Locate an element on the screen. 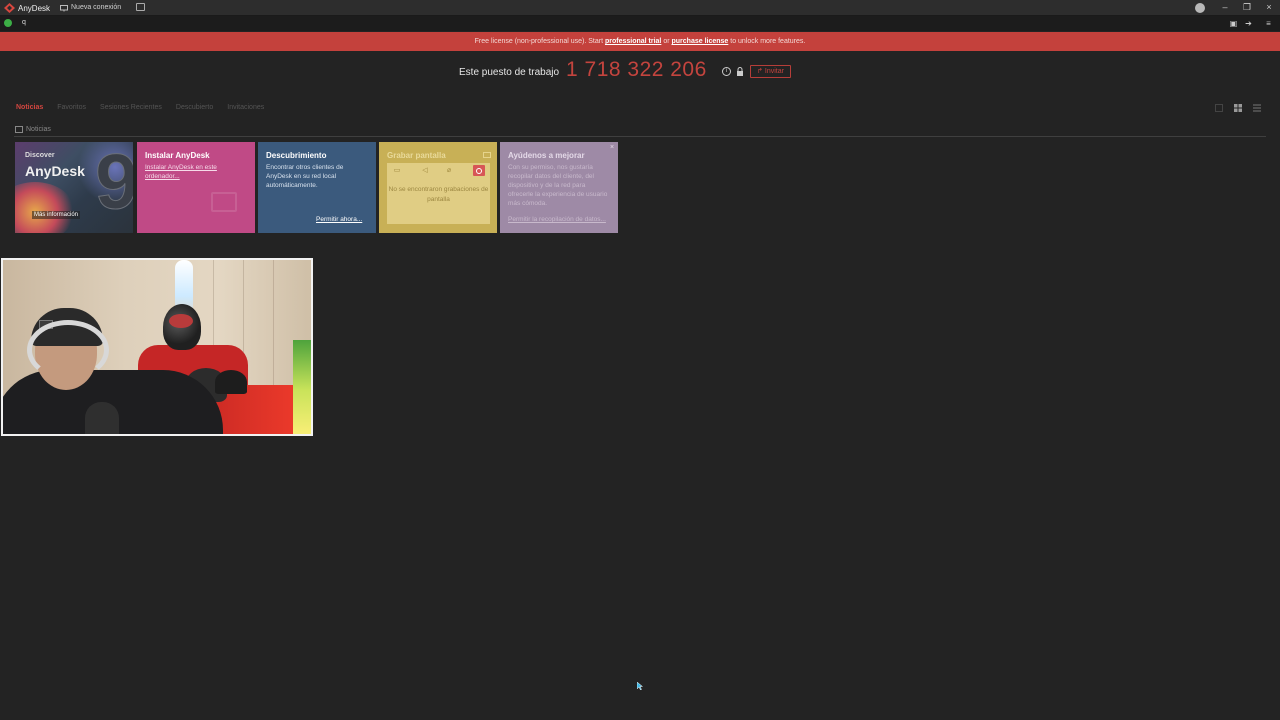 This screenshot has width=1280, height=720. discover-title: AnyDesk is located at coordinates (55, 171).